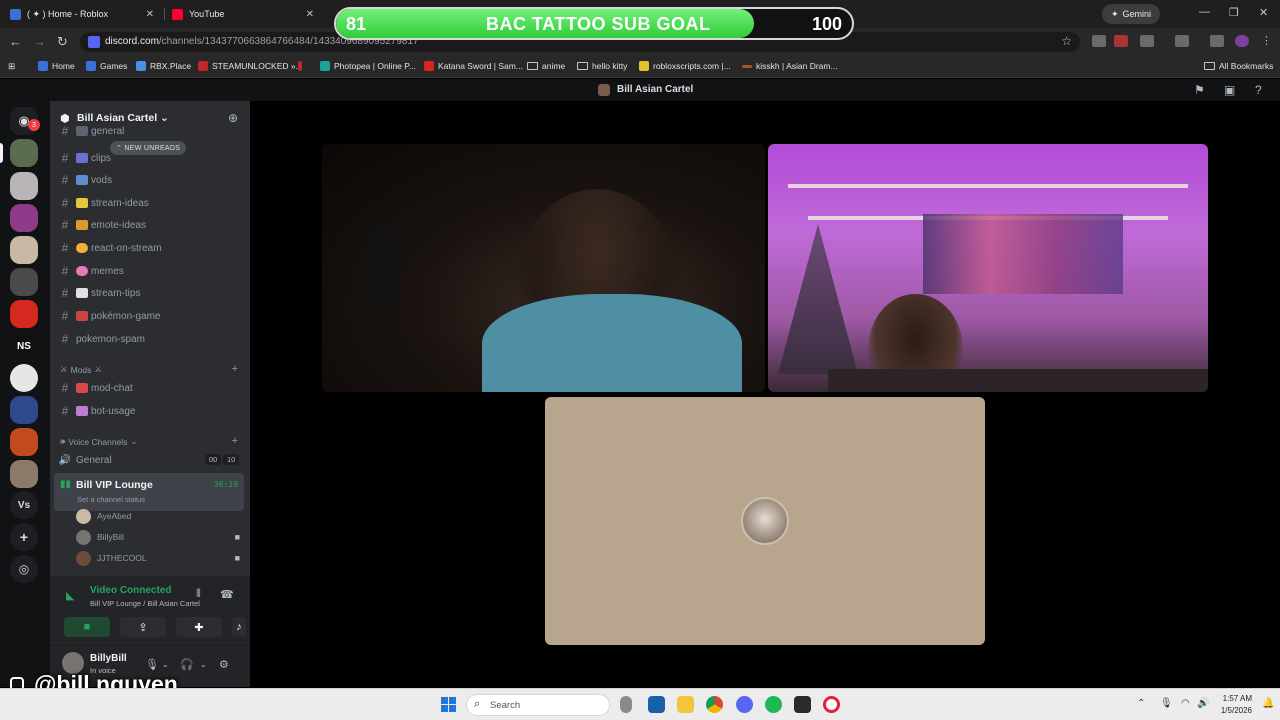 Image resolution: width=1280 pixels, height=720 pixels. What do you see at coordinates (149, 203) in the screenshot?
I see `channel-stream-ideas: # stream-ideas` at bounding box center [149, 203].